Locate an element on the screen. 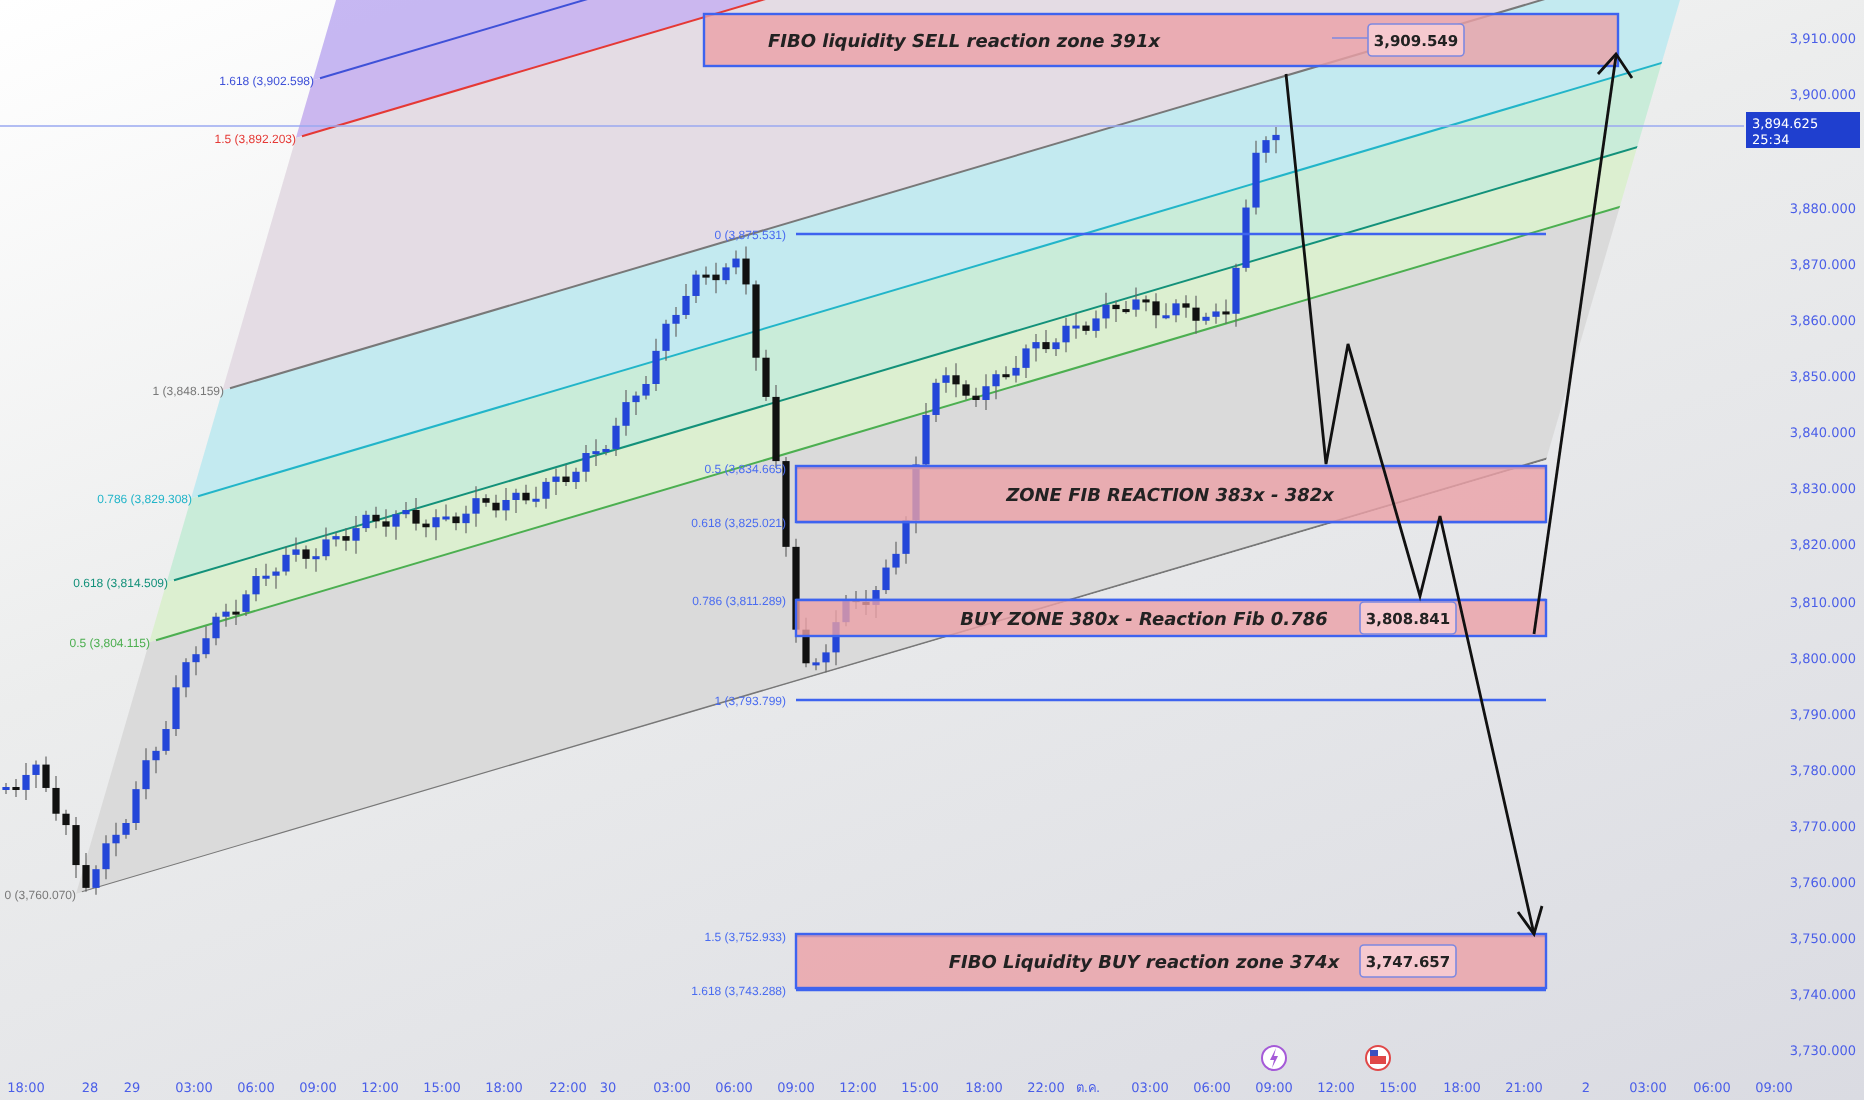 The height and width of the screenshot is (1100, 1864). current-price-tag is located at coordinates (1803, 130).